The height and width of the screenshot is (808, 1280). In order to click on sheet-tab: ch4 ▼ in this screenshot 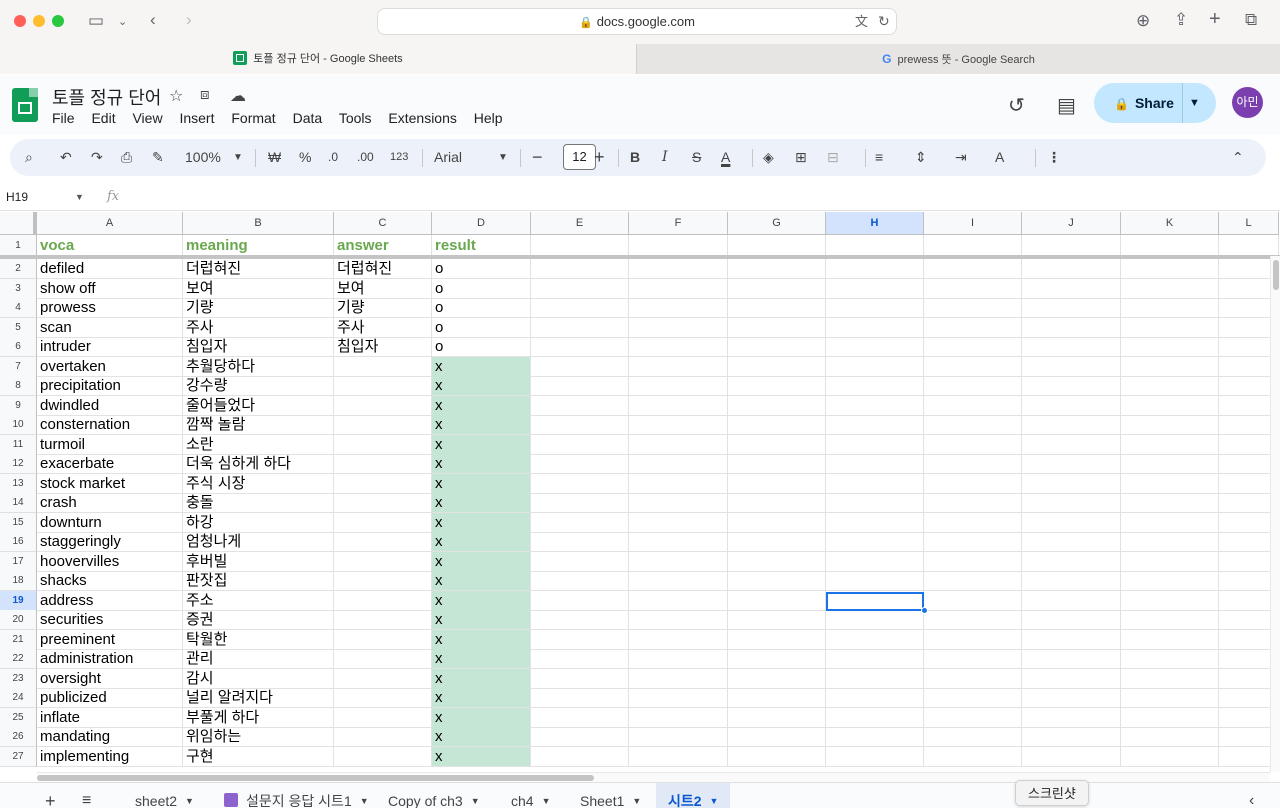, I will do `click(531, 795)`.